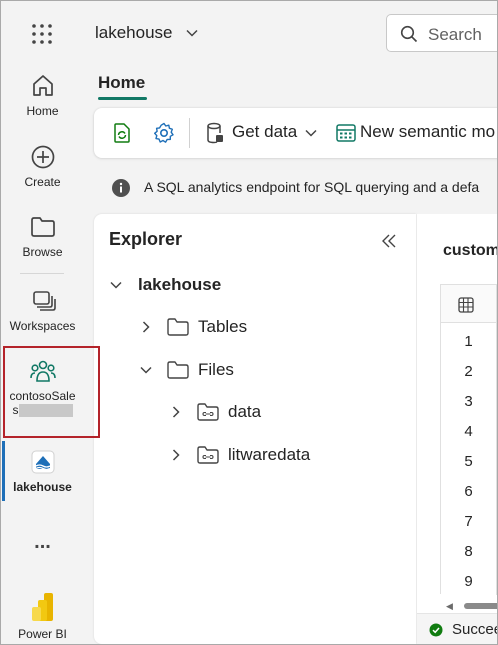 This screenshot has height=645, width=498. I want to click on horizontal-scrollbar: ◀, so click(459, 606).